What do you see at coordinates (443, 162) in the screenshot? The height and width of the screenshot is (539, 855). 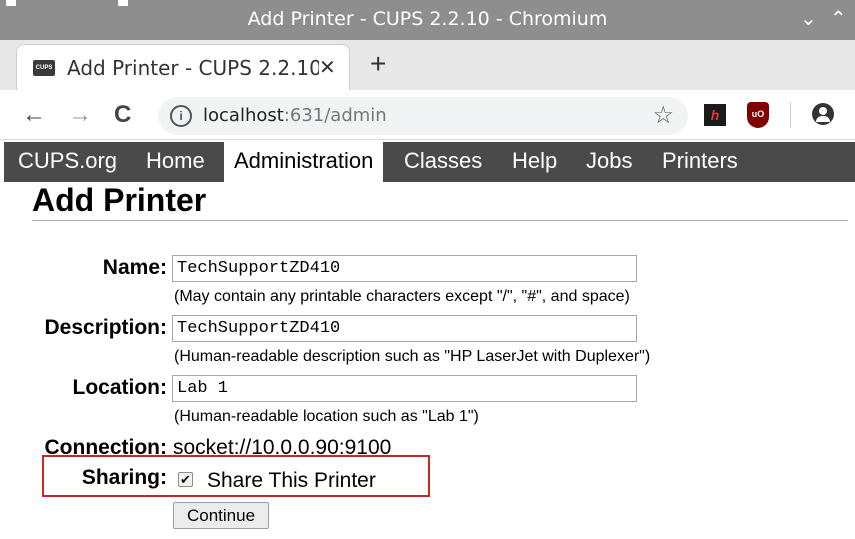 I see `nav-classes: Classes` at bounding box center [443, 162].